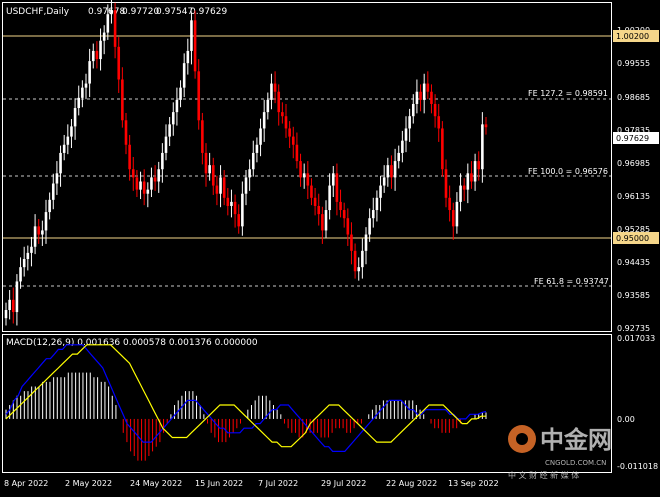 Image resolution: width=660 pixels, height=497 pixels. What do you see at coordinates (633, 196) in the screenshot?
I see `price-tick: 0.96135` at bounding box center [633, 196].